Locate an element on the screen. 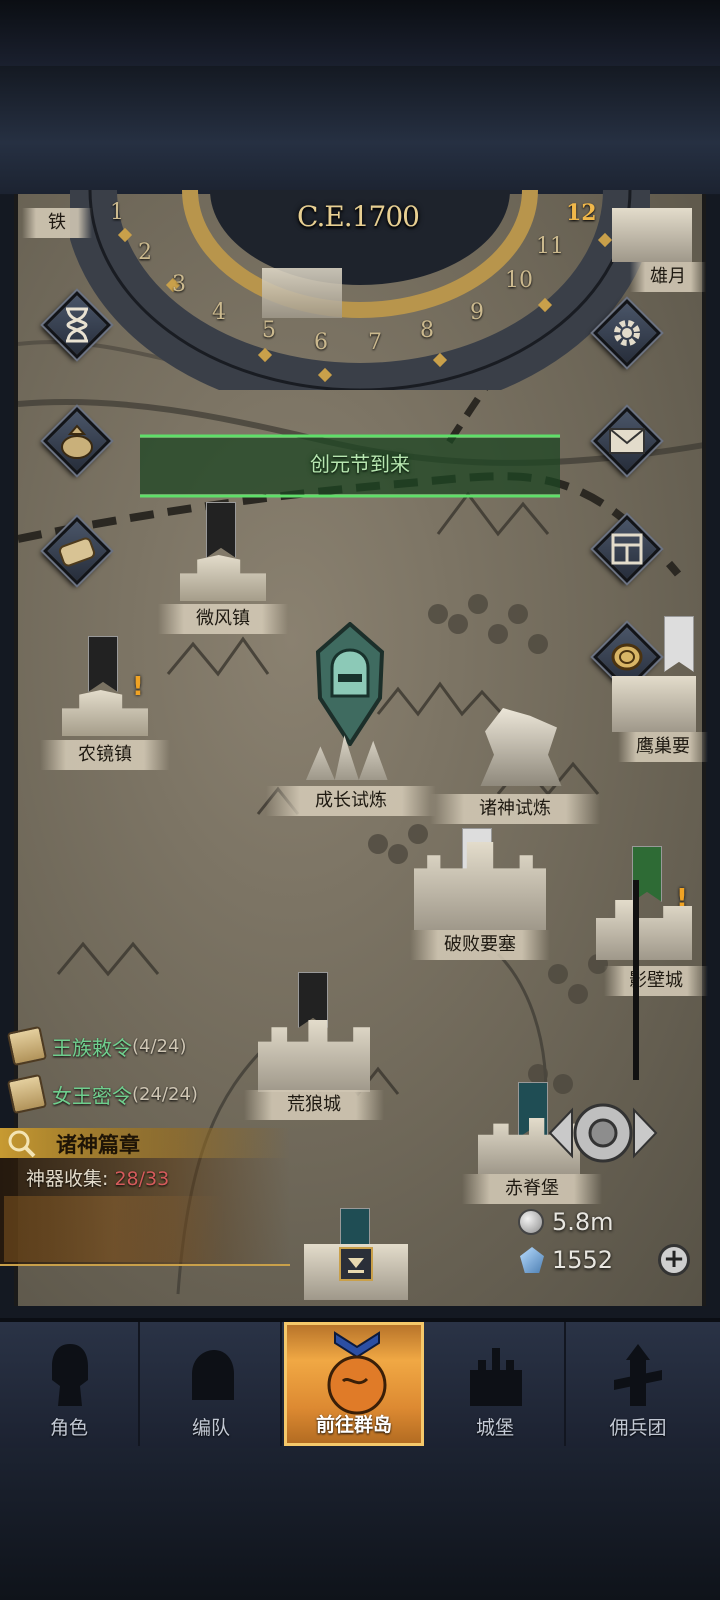 The height and width of the screenshot is (1600, 720). dial-month: 9 is located at coordinates (477, 312).